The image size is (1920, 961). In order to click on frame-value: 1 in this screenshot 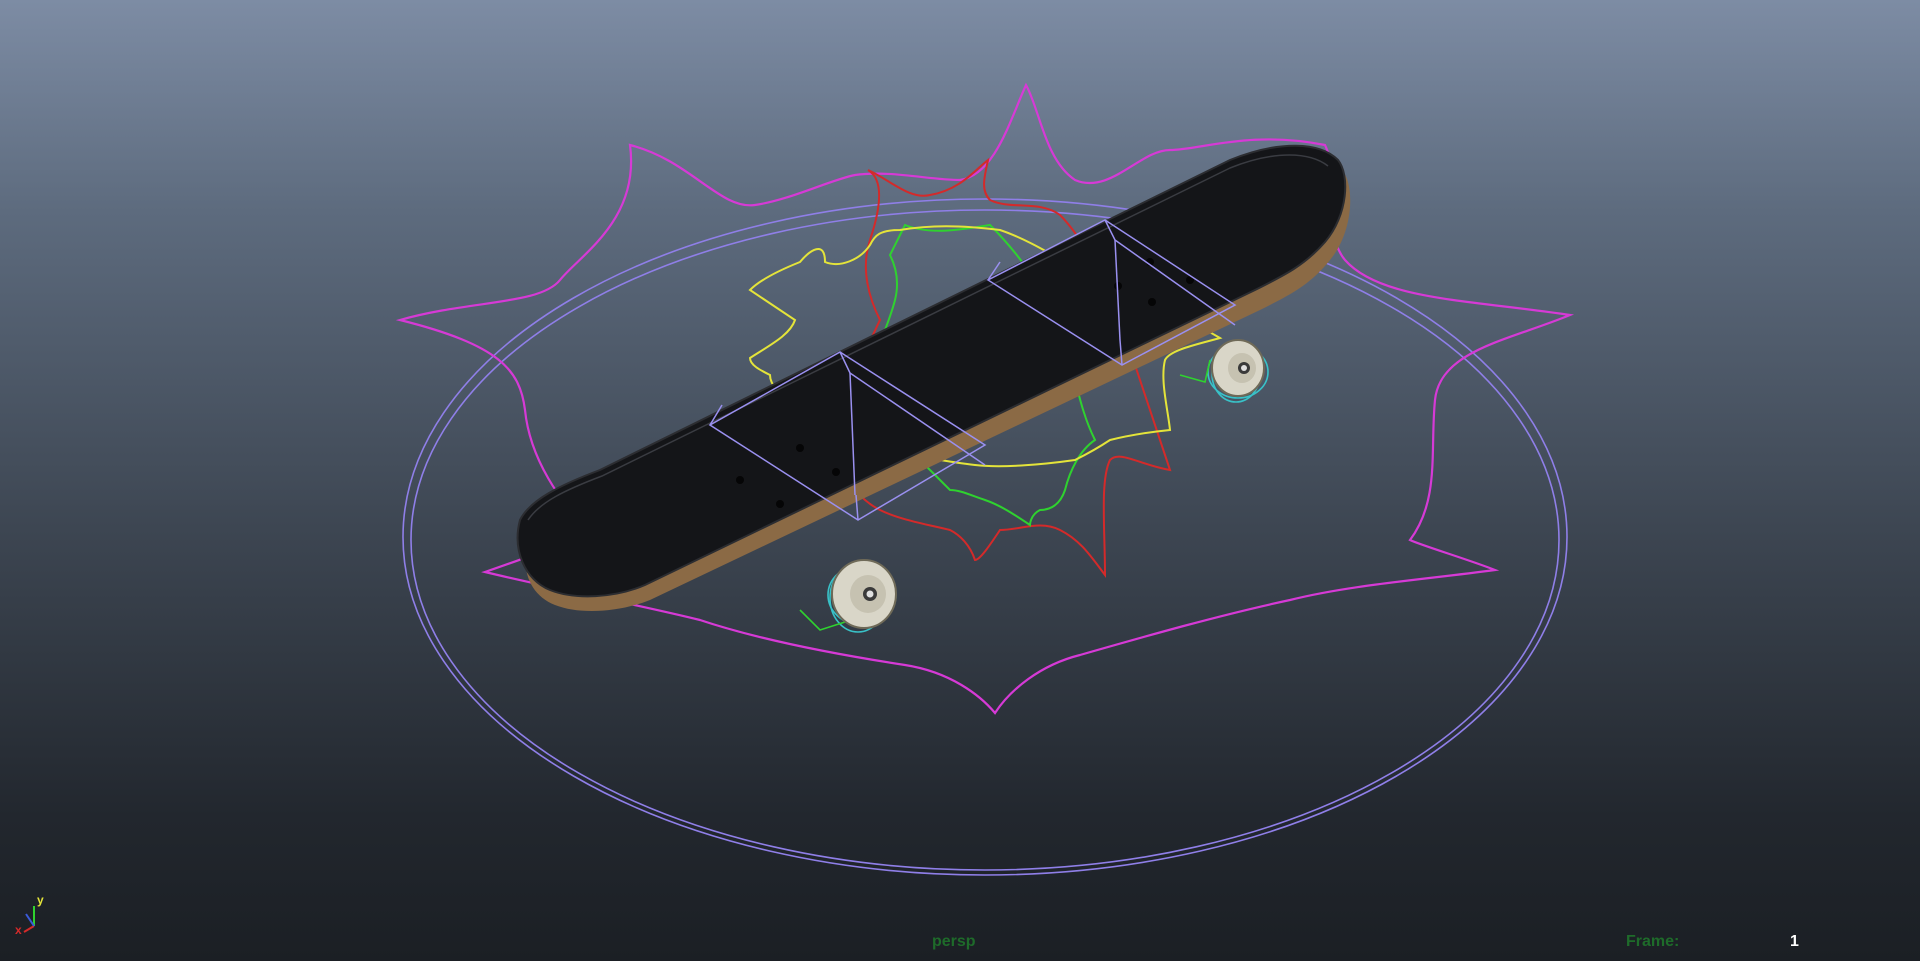, I will do `click(1794, 941)`.